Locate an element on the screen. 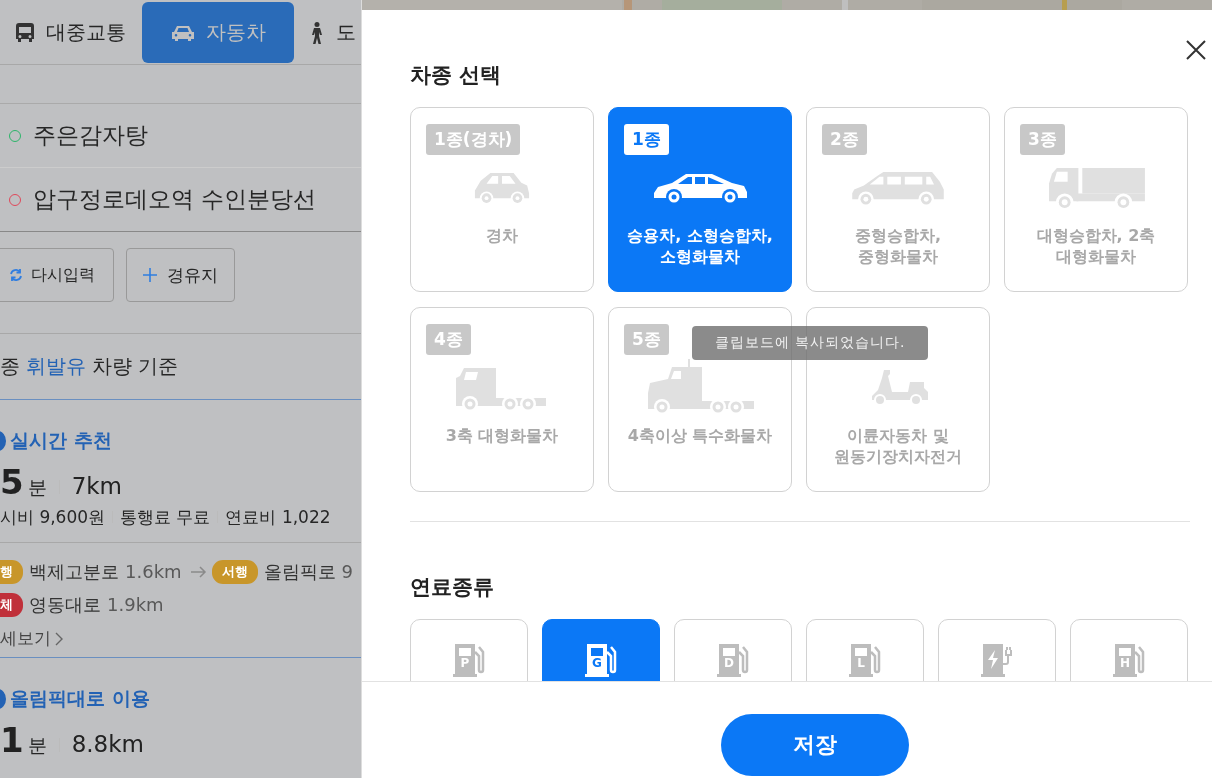 This screenshot has width=1212, height=778. arrow-icon is located at coordinates (198, 571).